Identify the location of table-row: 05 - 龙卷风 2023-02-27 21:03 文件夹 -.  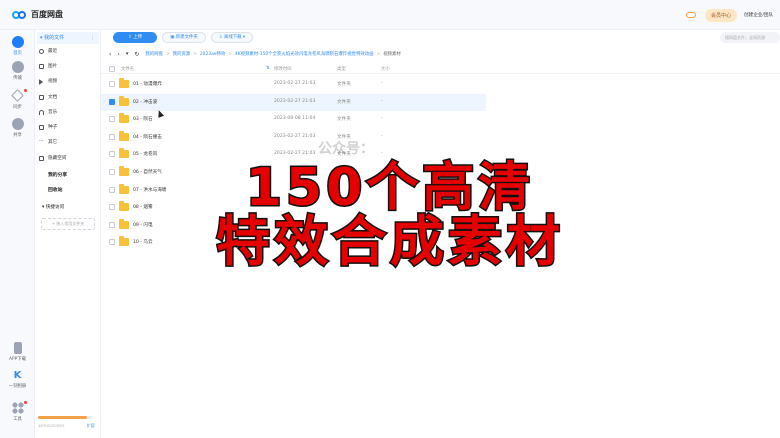
(293, 154).